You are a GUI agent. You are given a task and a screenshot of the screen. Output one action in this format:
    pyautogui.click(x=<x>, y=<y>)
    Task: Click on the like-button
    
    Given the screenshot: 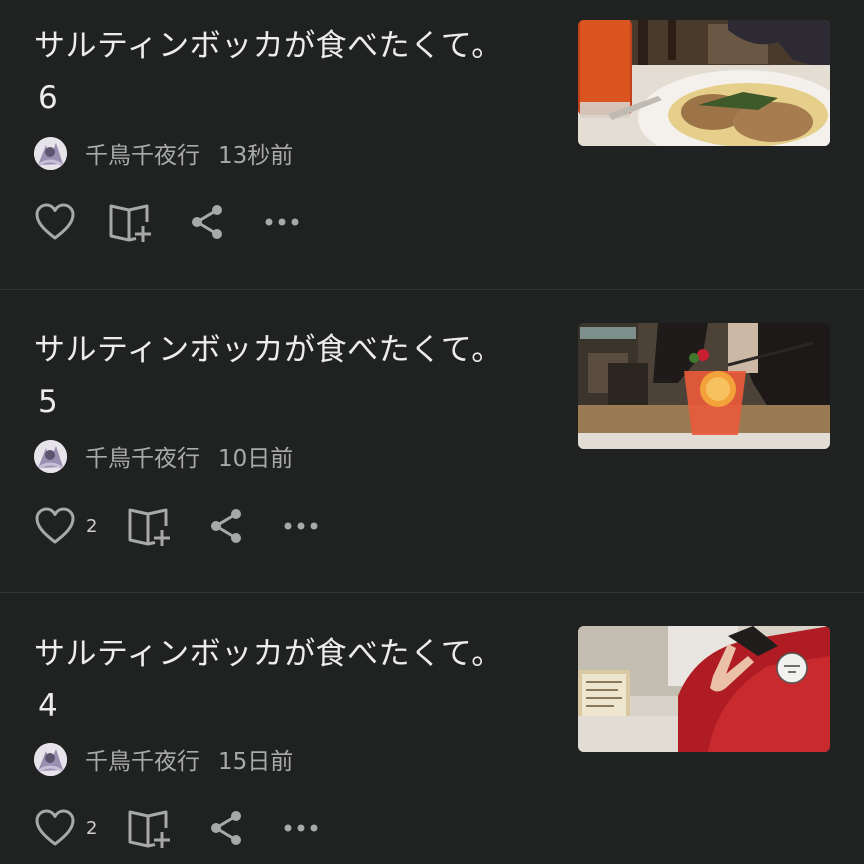 What is the action you would take?
    pyautogui.click(x=55, y=222)
    